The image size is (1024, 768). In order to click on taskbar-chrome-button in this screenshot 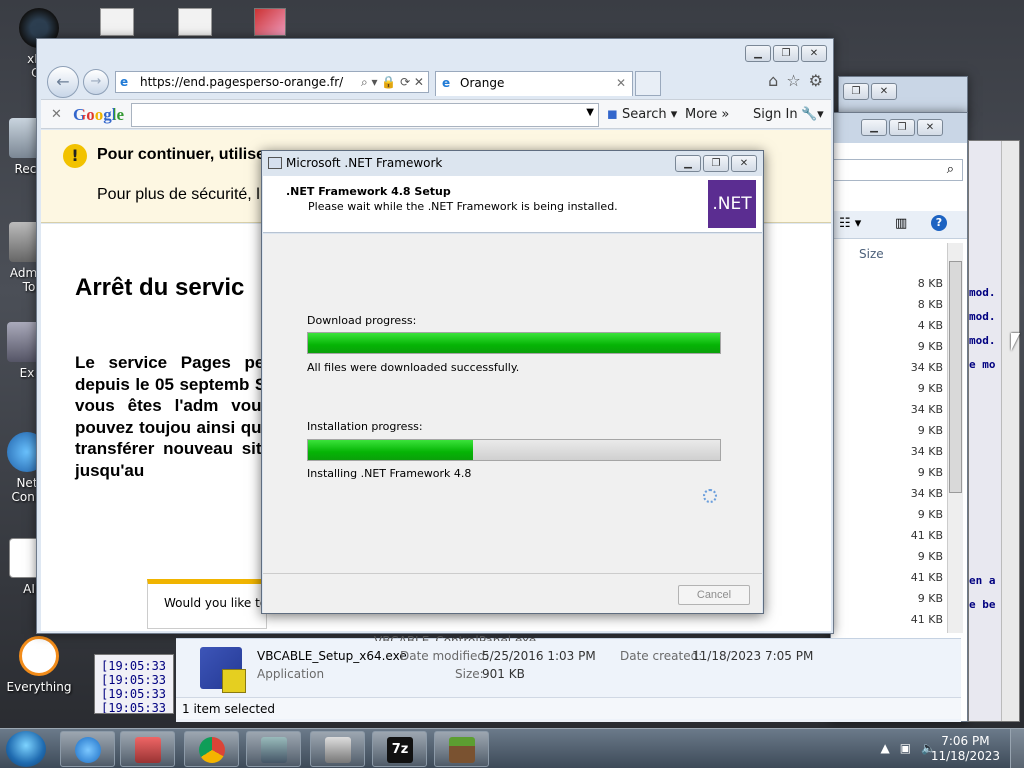, I will do `click(211, 749)`.